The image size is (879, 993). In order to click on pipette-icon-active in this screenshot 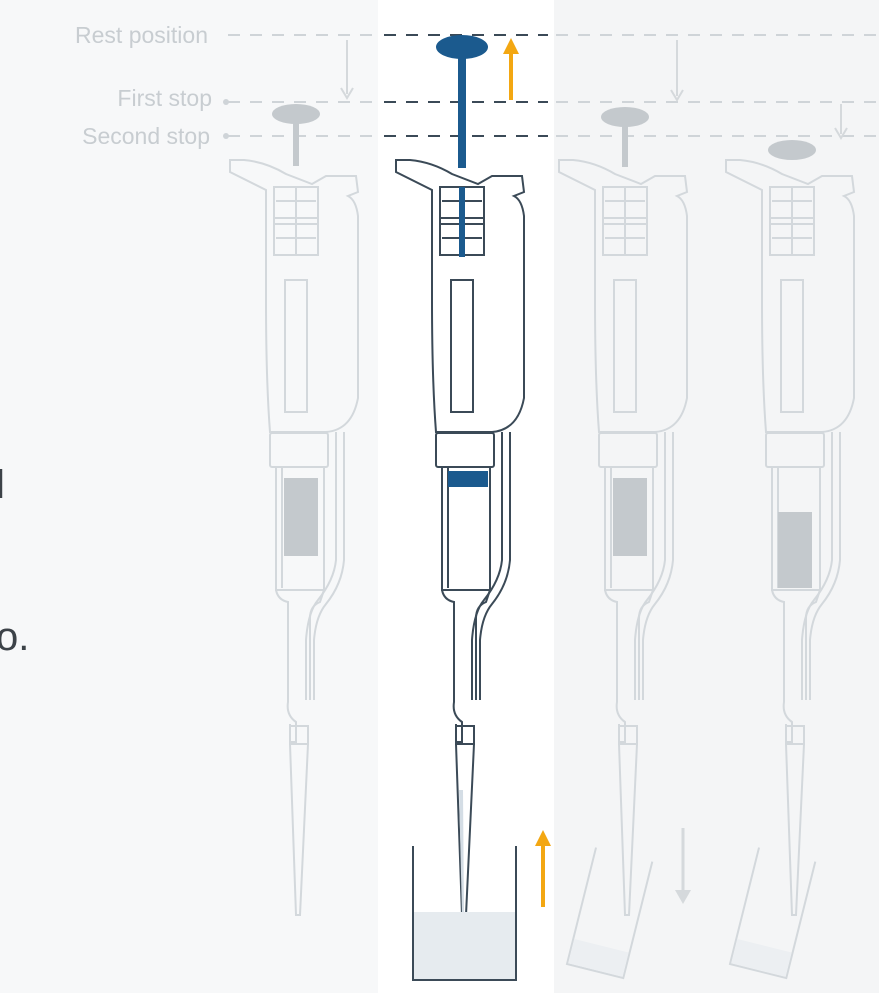, I will do `click(460, 475)`.